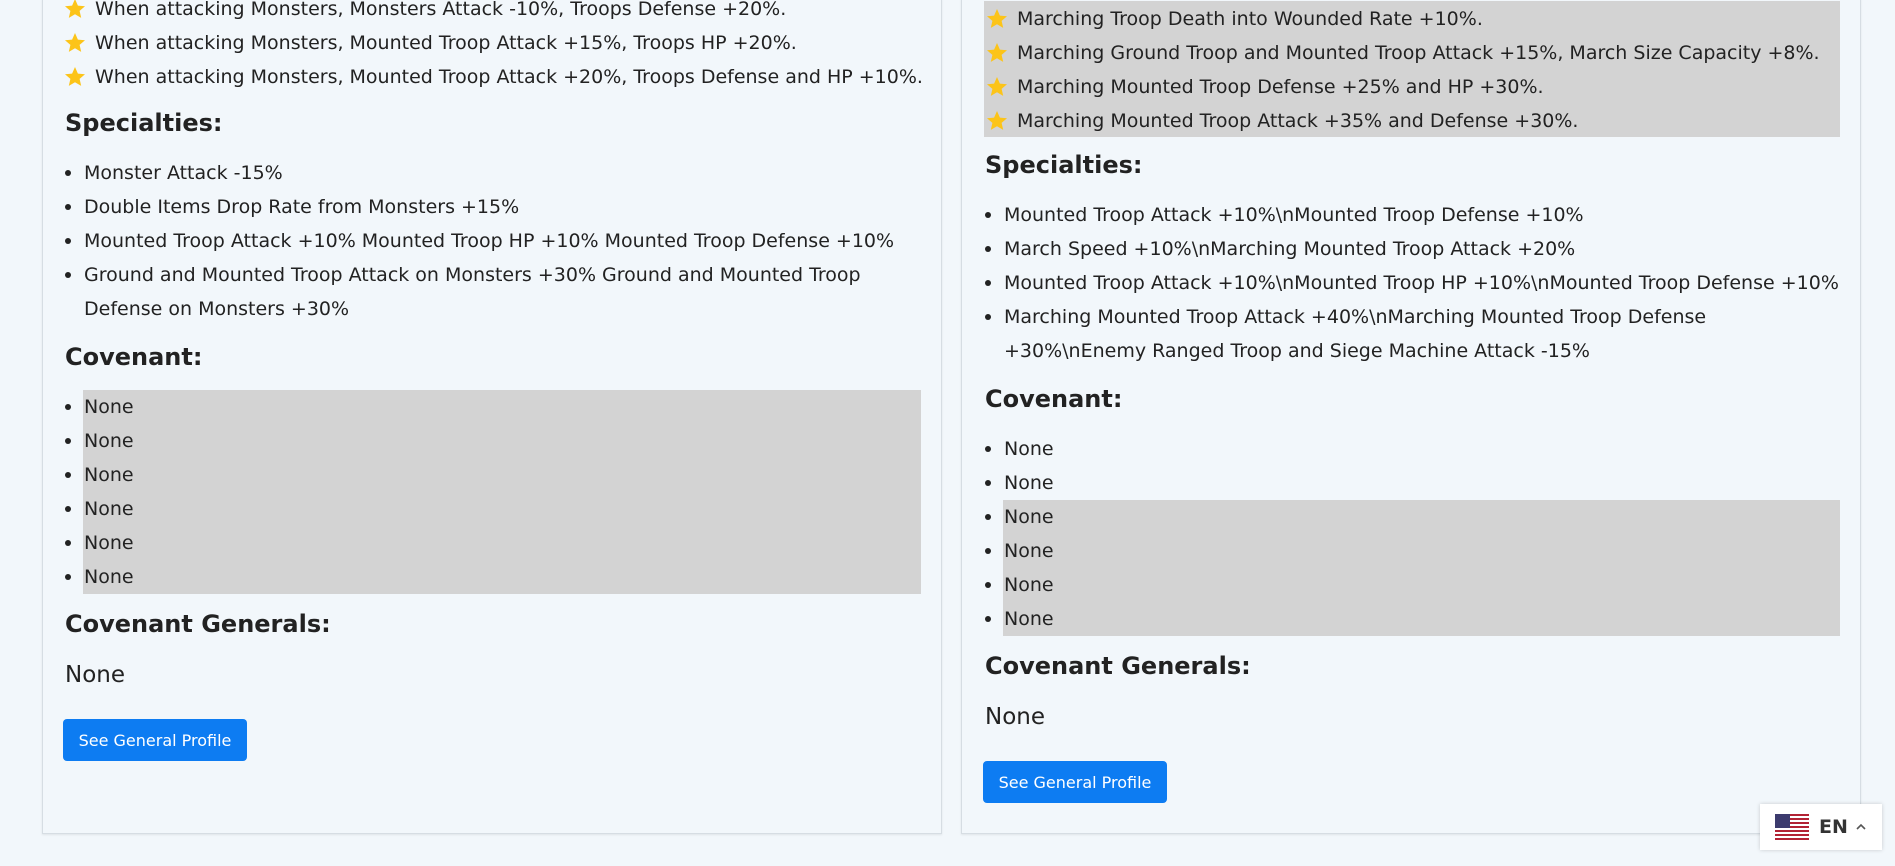 The width and height of the screenshot is (1895, 866). What do you see at coordinates (494, 173) in the screenshot?
I see `specialty-item: Monster Attack -15%` at bounding box center [494, 173].